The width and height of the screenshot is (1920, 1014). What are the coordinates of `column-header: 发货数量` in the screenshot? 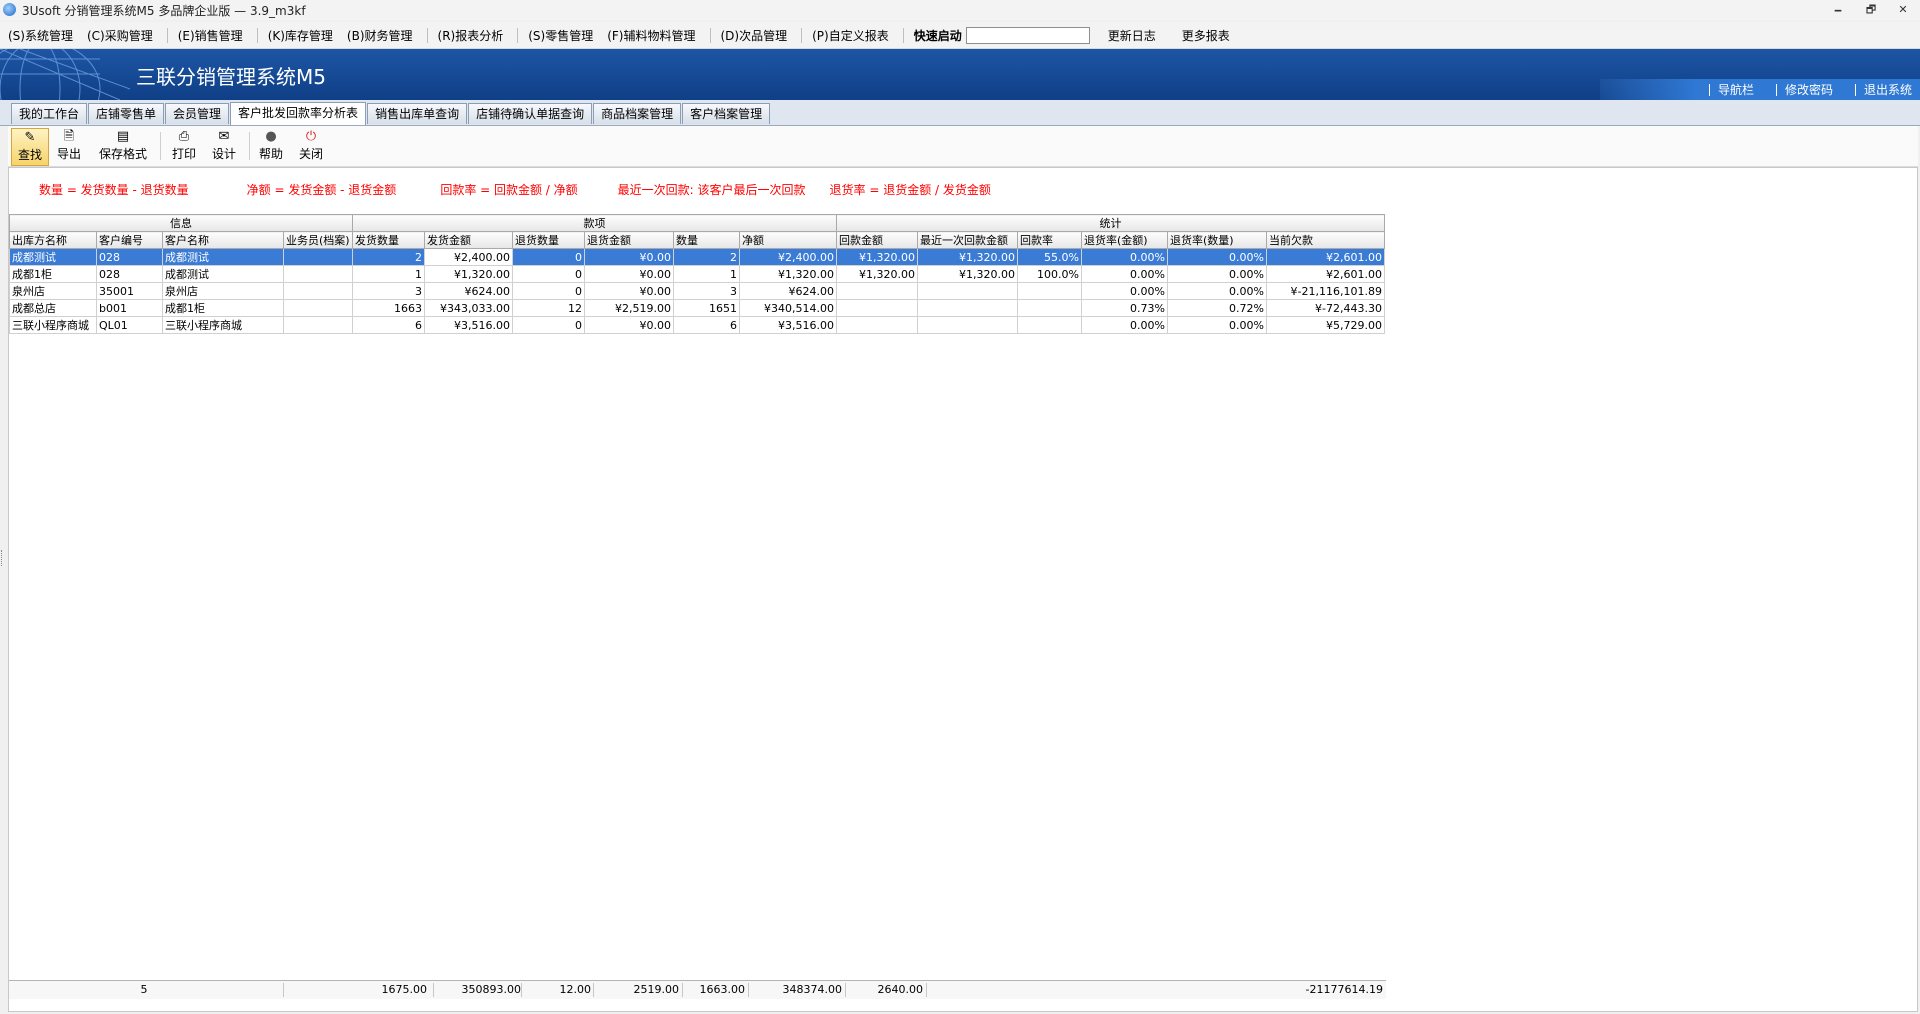 It's located at (388, 240).